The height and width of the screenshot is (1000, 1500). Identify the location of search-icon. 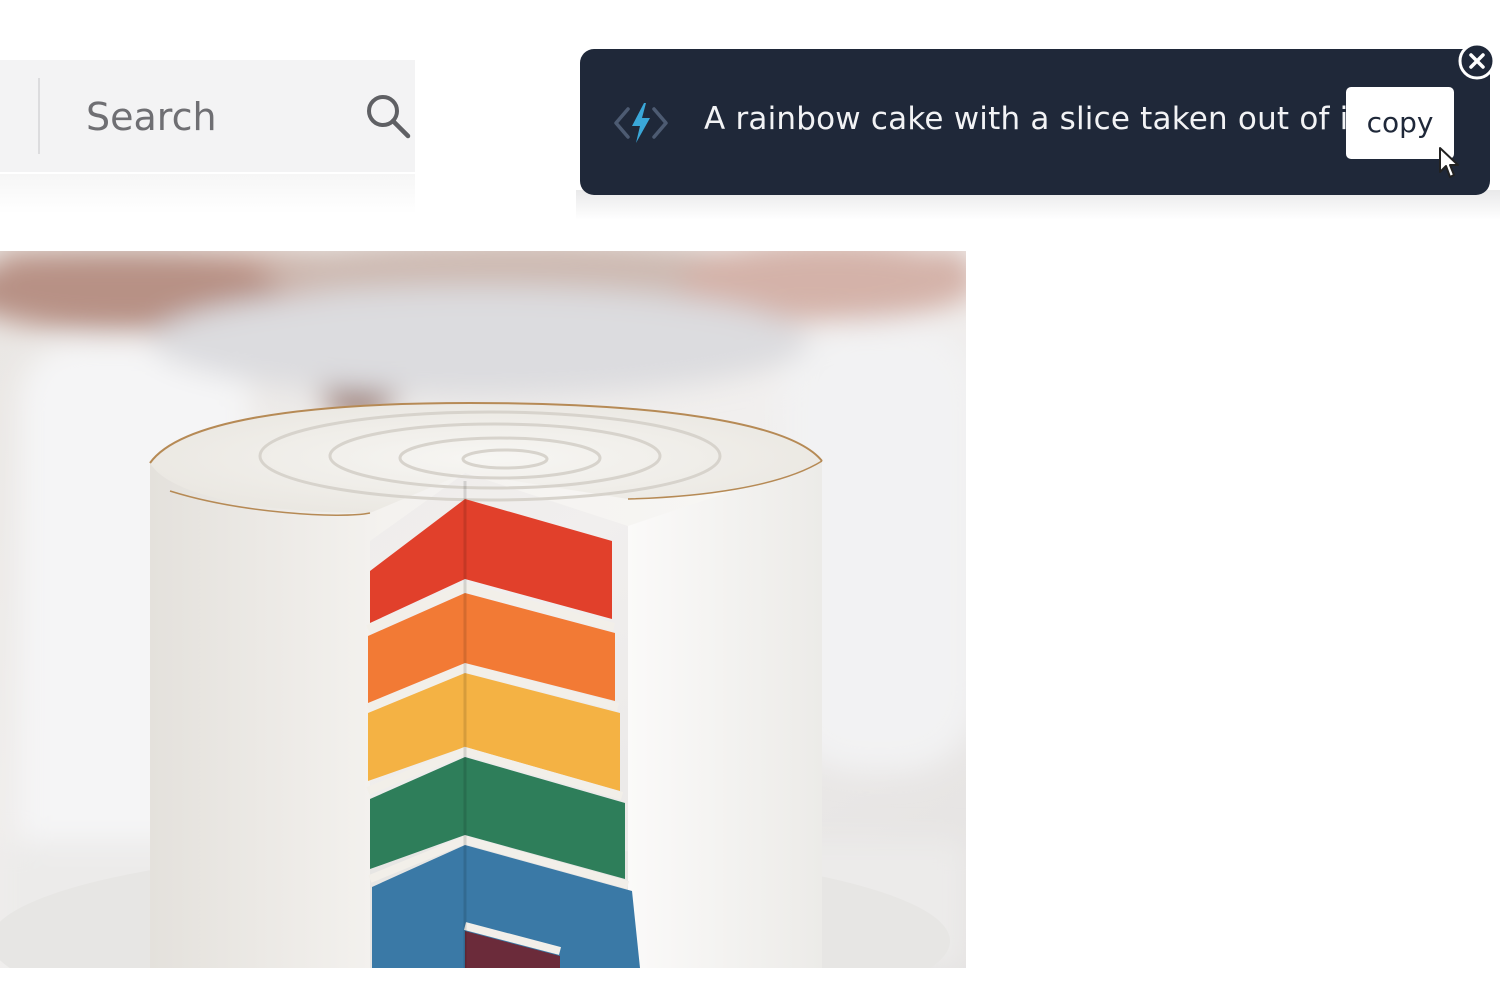
(388, 116).